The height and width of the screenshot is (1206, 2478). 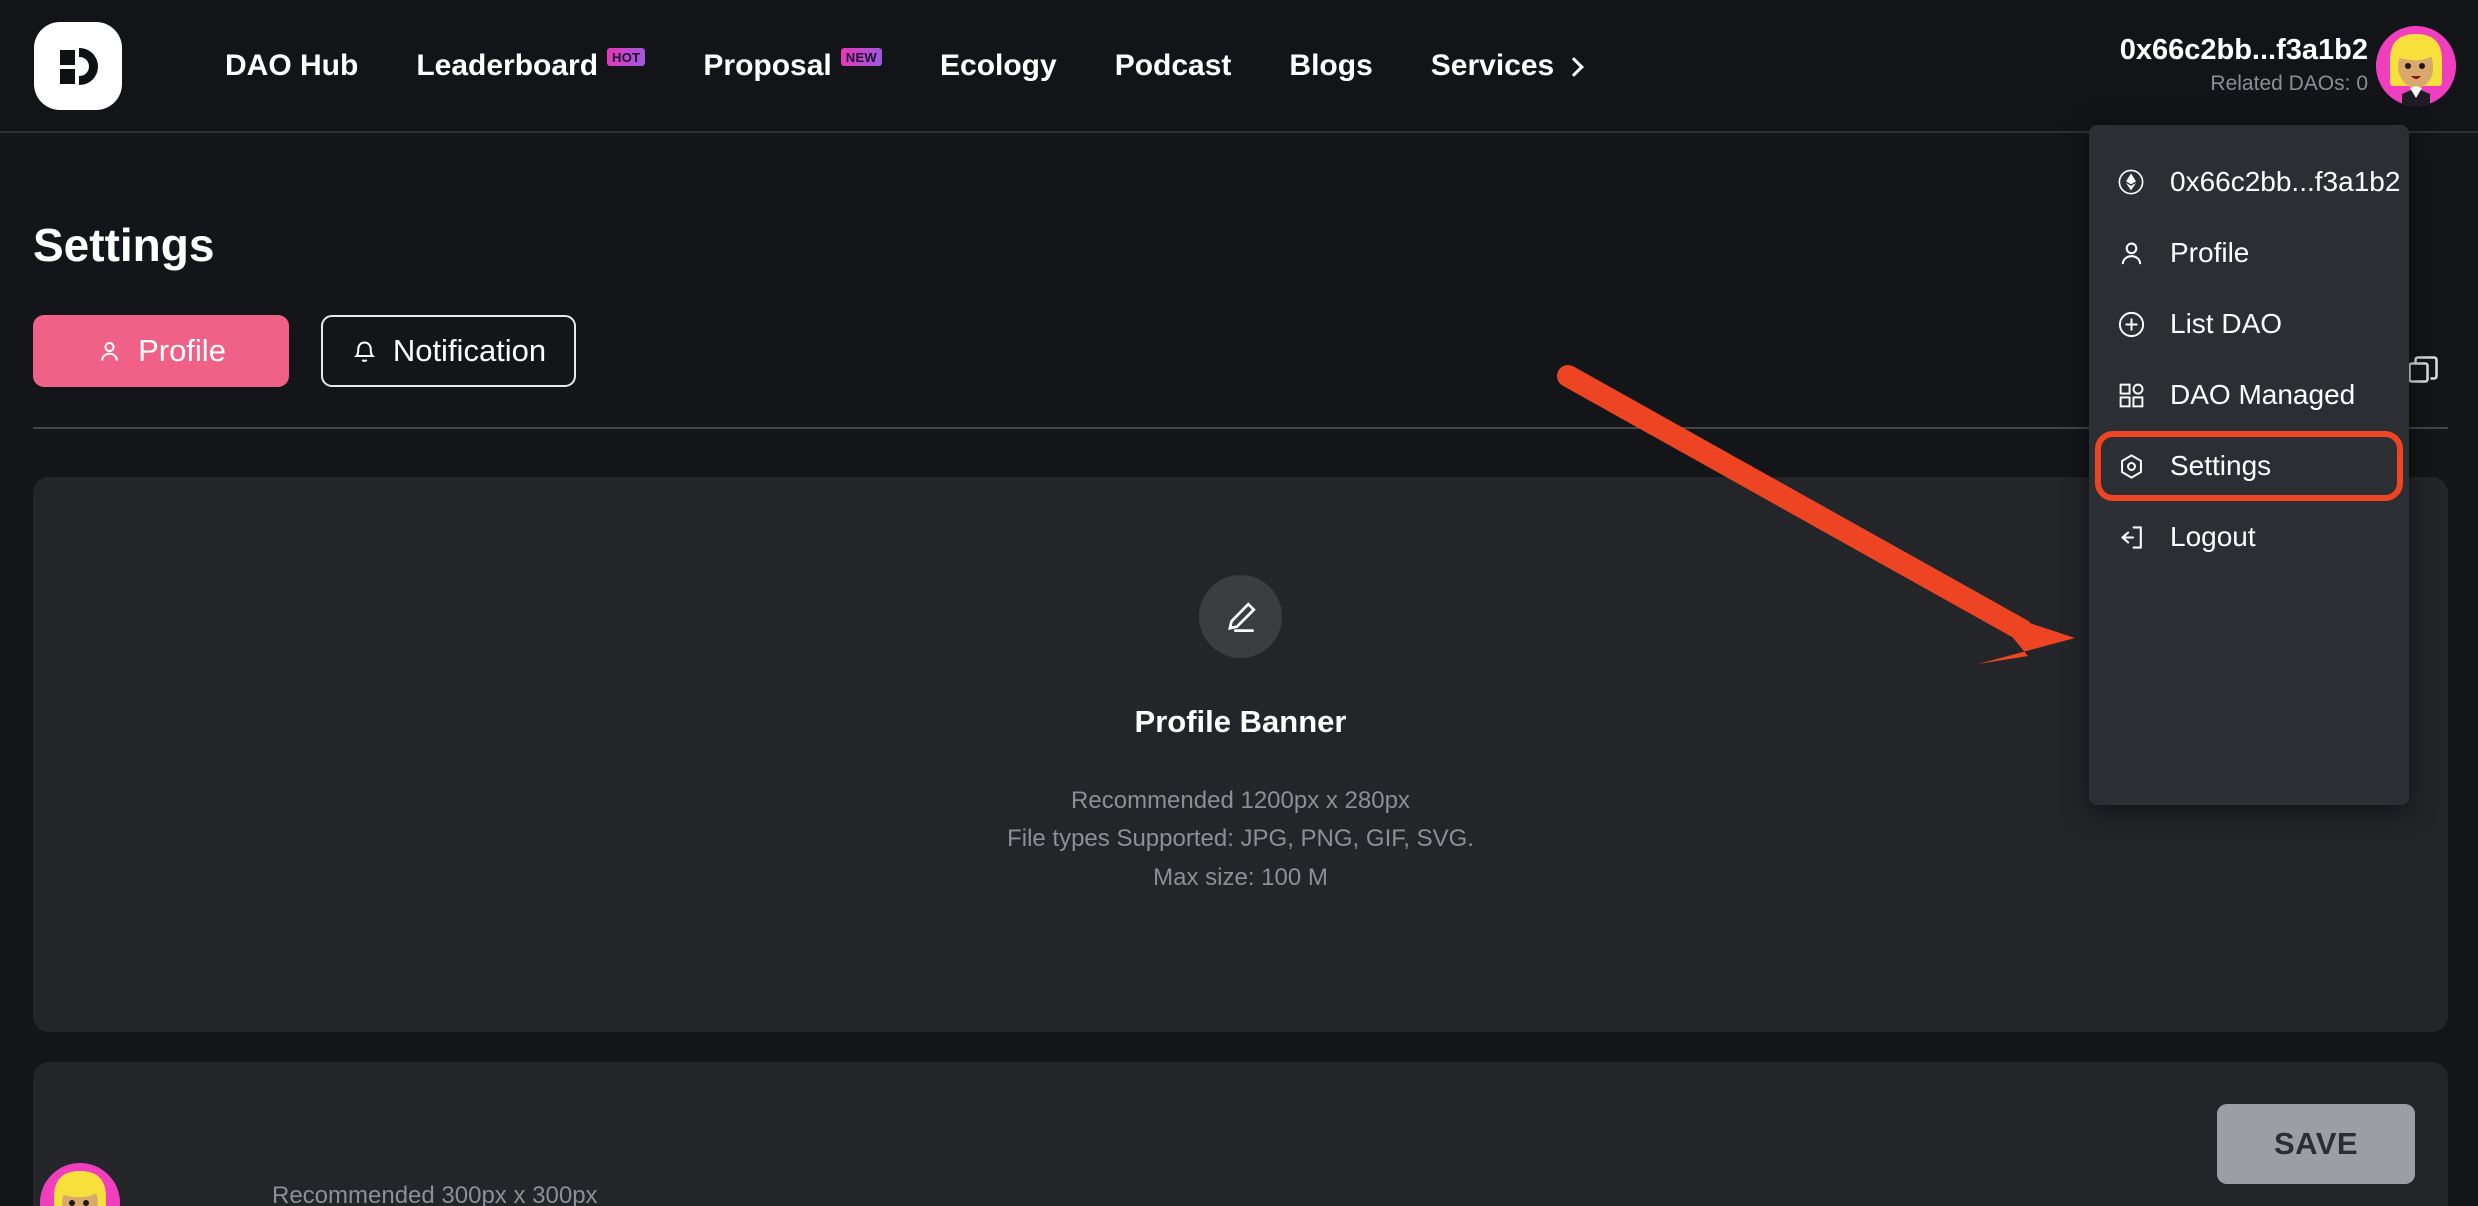 I want to click on settings-hexagon-icon, so click(x=2131, y=466).